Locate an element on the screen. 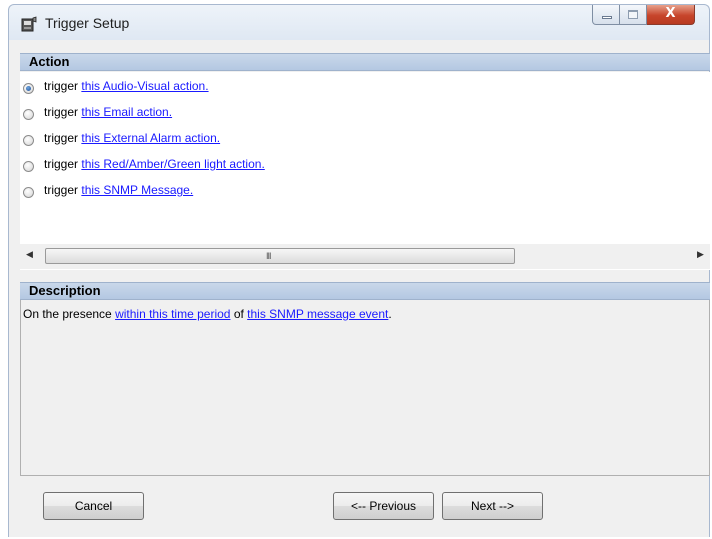 This screenshot has height=539, width=712. next-button: Next --> is located at coordinates (492, 506).